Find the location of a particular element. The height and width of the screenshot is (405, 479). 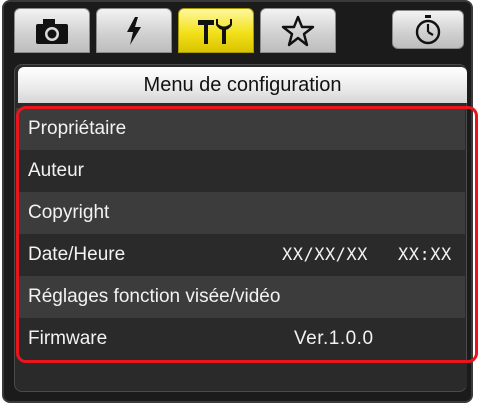

camera-icon is located at coordinates (52, 31).